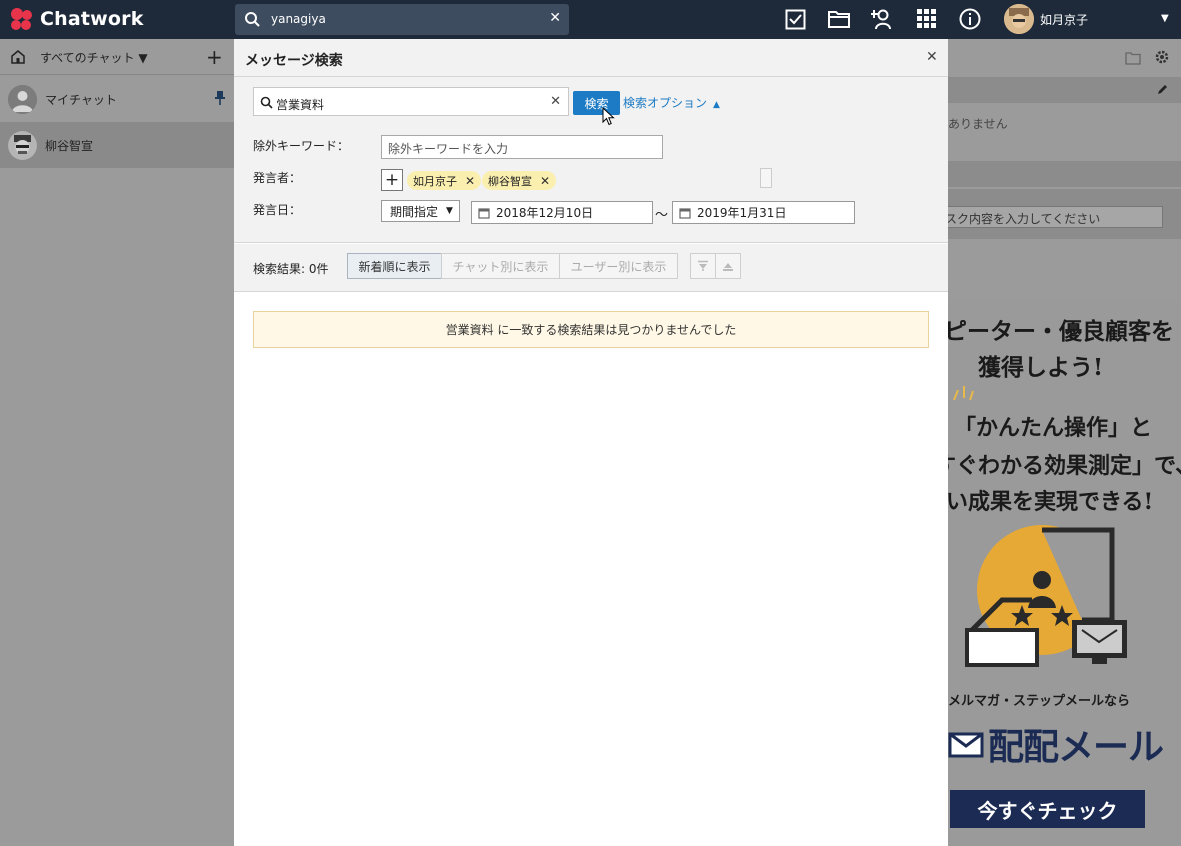  Describe the element at coordinates (414, 211) in the screenshot. I see `period-select-value: 期間指定` at that location.